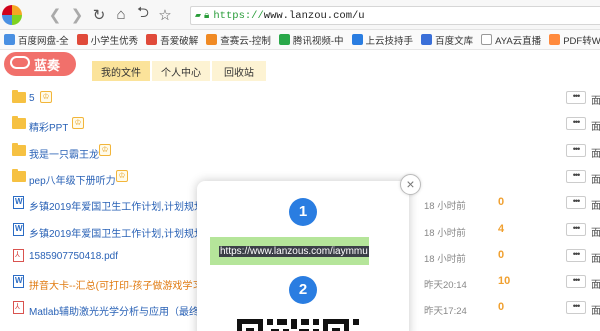 The height and width of the screenshot is (331, 600). I want to click on file-name-link: 我是一只霸王龙, so click(64, 153).